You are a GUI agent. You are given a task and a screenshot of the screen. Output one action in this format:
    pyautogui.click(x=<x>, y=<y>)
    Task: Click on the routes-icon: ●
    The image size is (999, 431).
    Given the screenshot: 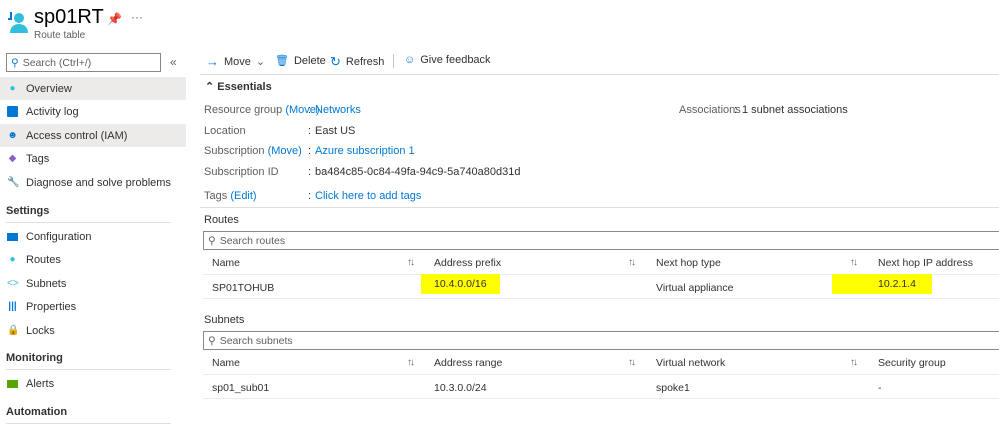 What is the action you would take?
    pyautogui.click(x=12, y=259)
    